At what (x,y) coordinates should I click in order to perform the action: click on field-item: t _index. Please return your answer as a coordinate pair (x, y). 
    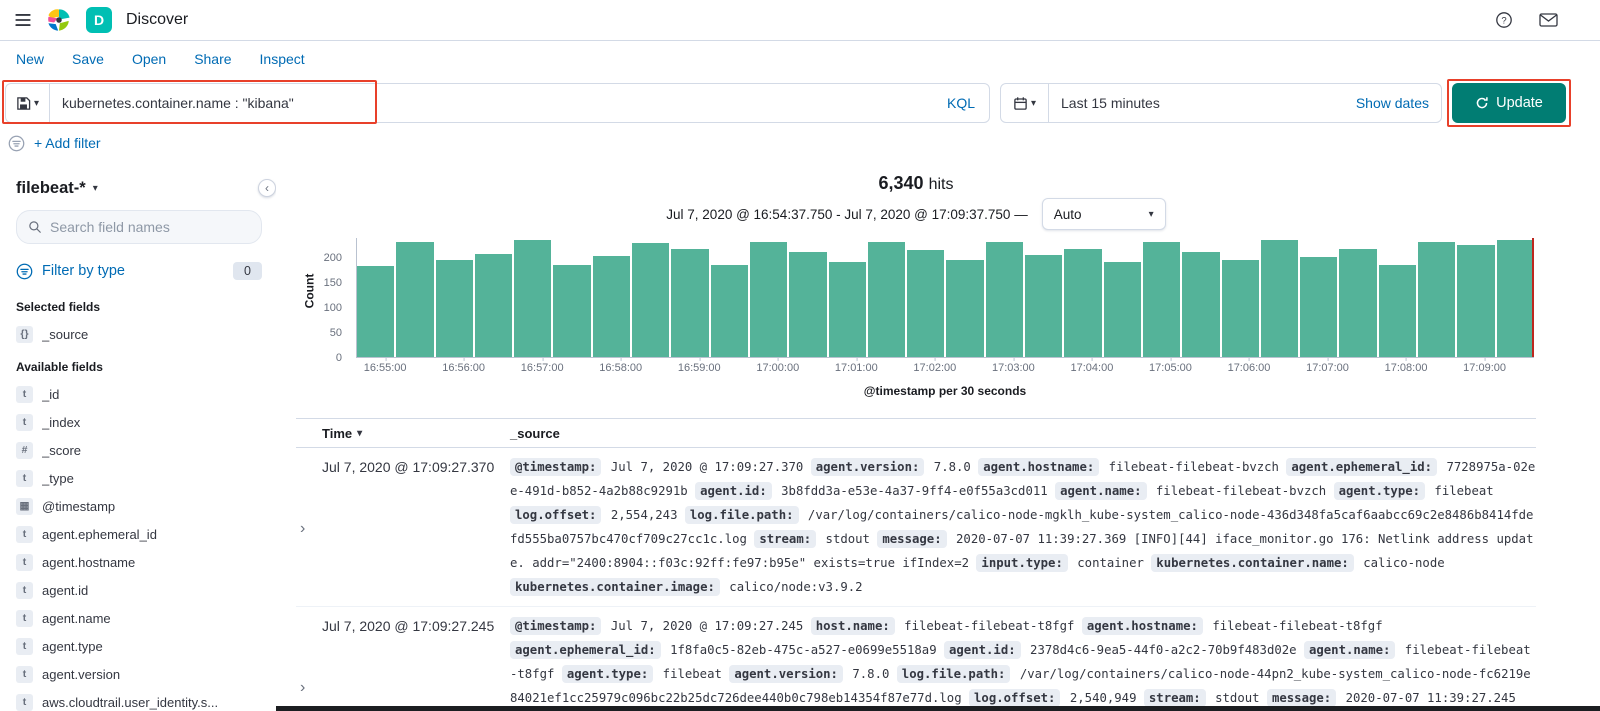
    Looking at the image, I should click on (139, 422).